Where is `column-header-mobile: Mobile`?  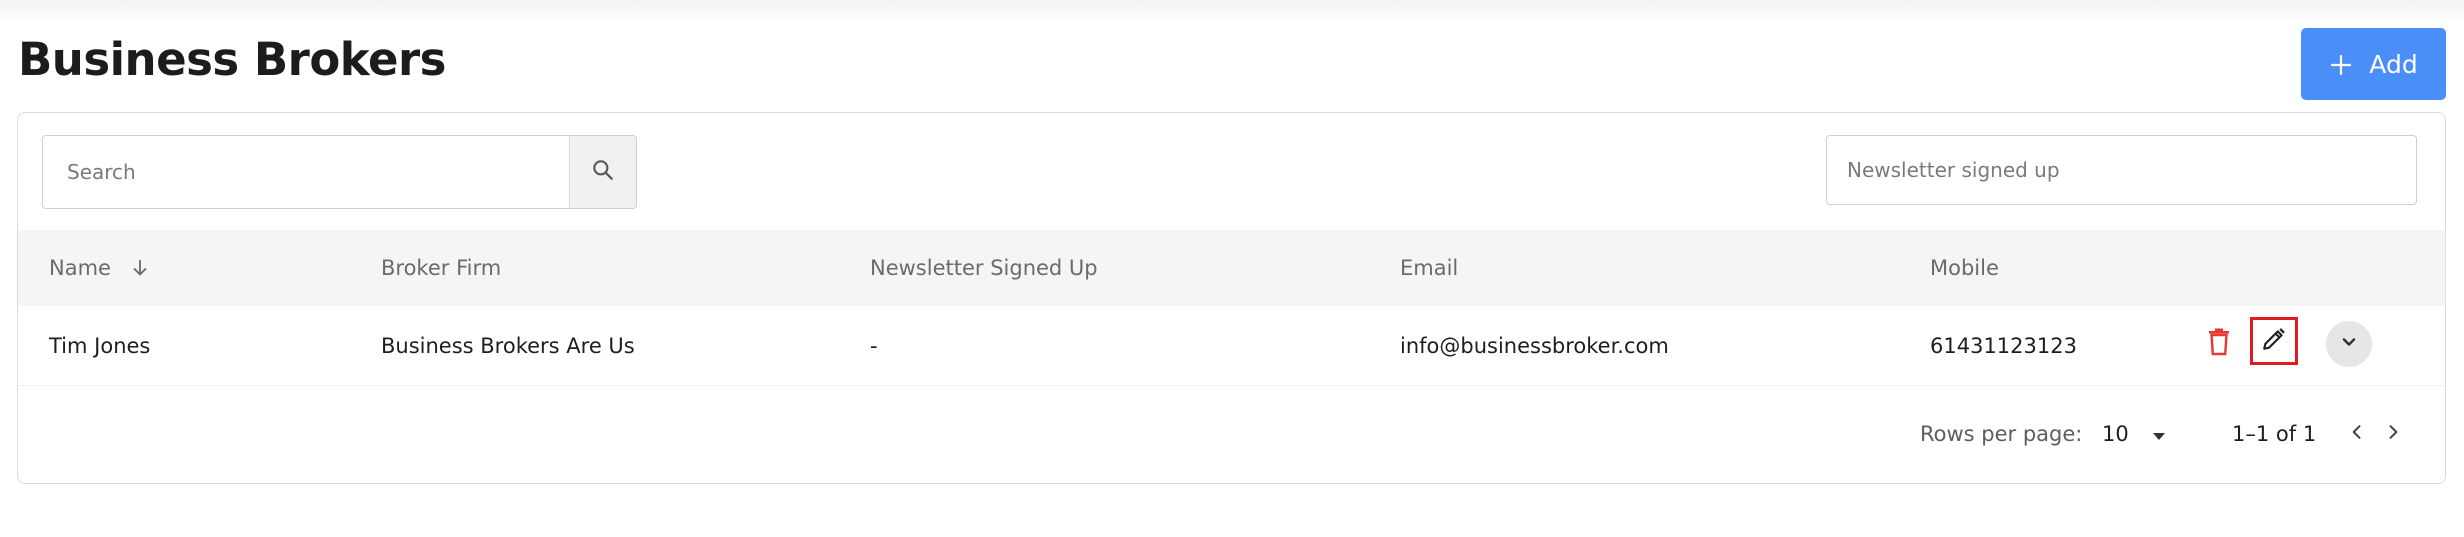 column-header-mobile: Mobile is located at coordinates (1964, 268).